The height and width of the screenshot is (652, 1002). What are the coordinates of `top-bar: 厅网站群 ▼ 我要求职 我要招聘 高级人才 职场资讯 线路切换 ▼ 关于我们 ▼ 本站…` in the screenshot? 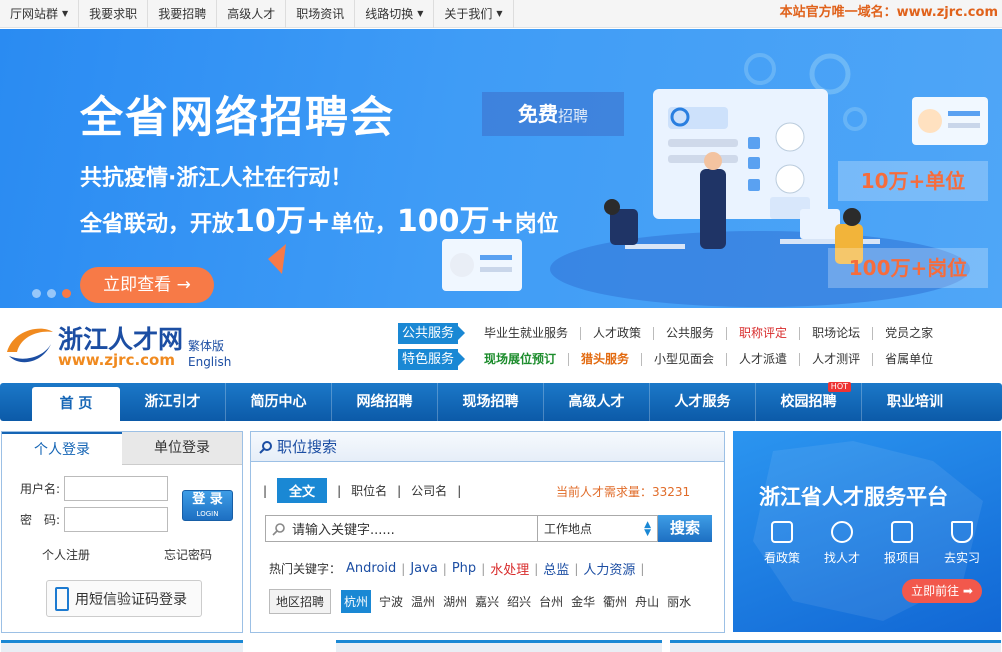 It's located at (501, 14).